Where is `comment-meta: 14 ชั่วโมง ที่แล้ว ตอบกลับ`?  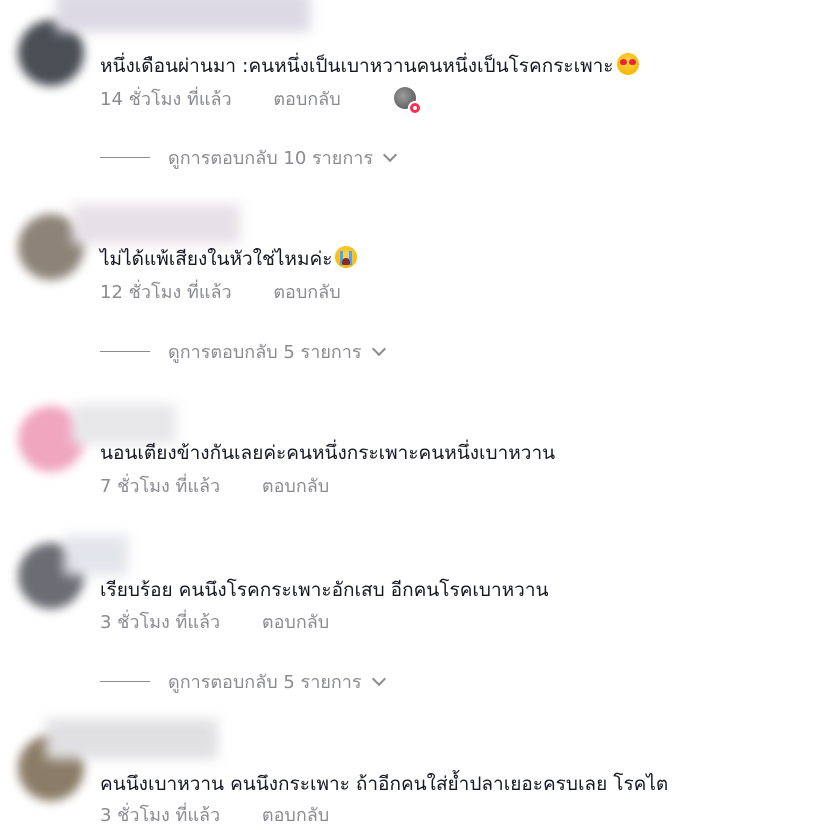
comment-meta: 14 ชั่วโมง ที่แล้ว ตอบกลับ is located at coordinates (261, 101).